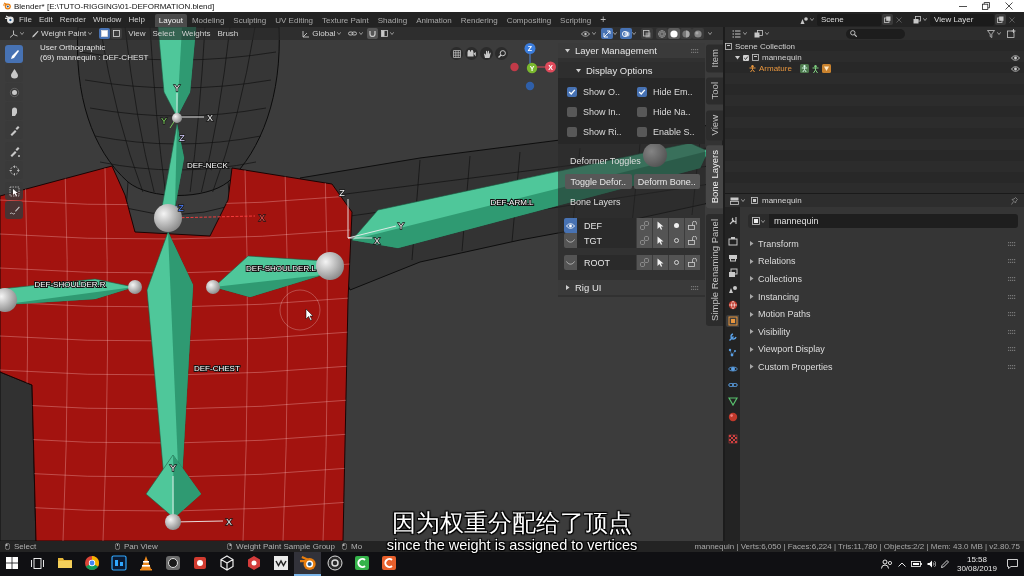  What do you see at coordinates (1012, 564) in the screenshot?
I see `notification-icon` at bounding box center [1012, 564].